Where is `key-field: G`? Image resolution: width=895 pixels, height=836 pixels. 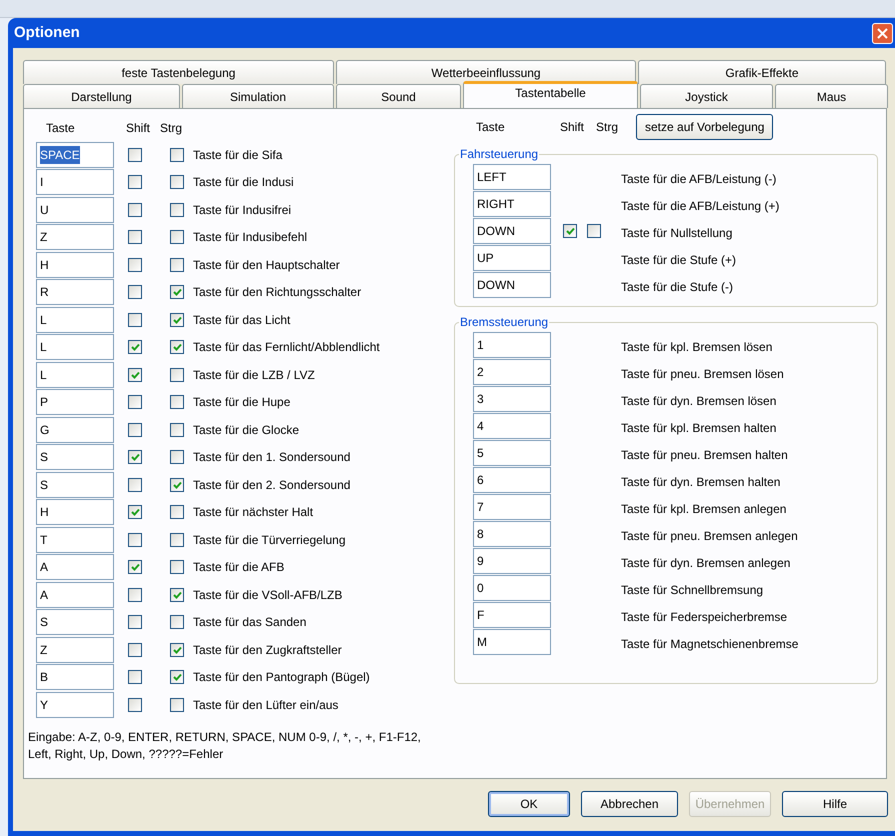
key-field: G is located at coordinates (75, 429).